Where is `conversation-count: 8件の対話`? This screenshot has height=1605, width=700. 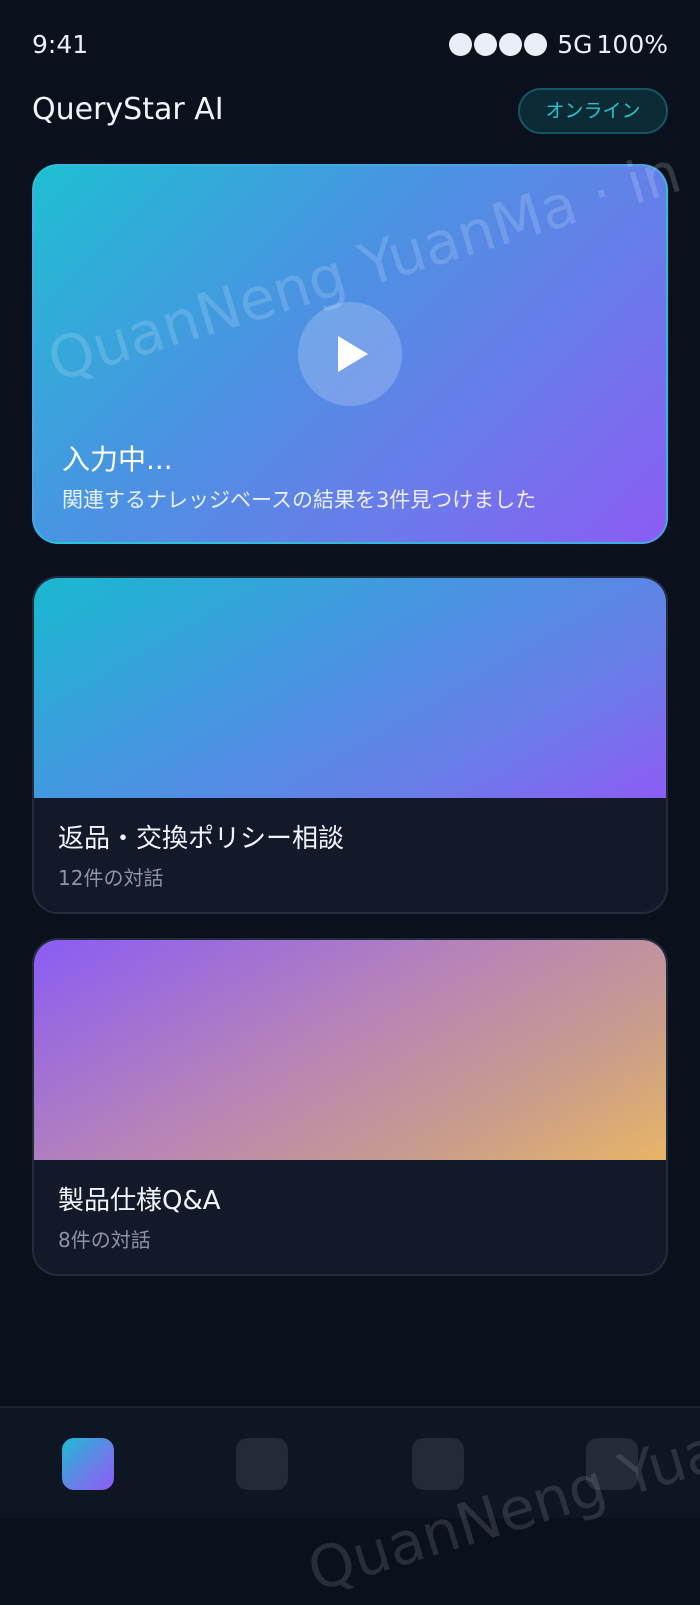 conversation-count: 8件の対話 is located at coordinates (104, 1240).